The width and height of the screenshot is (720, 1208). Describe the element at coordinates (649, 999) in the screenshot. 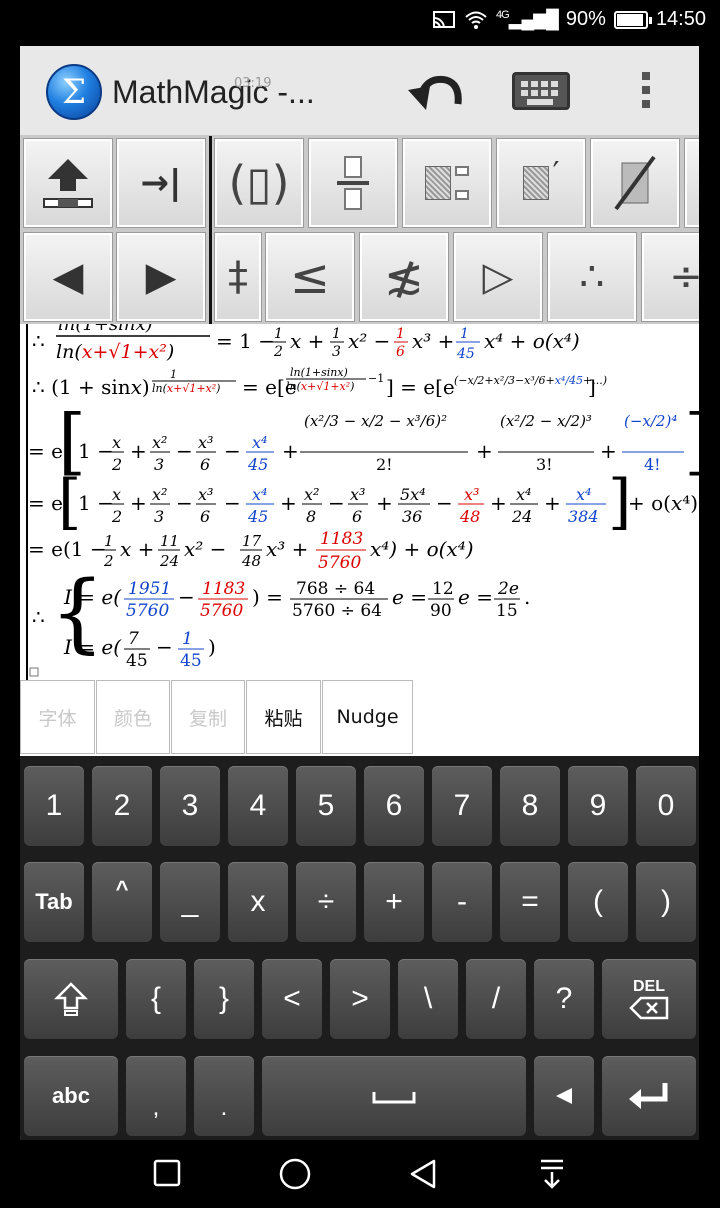

I see `delete-key: DEL` at that location.